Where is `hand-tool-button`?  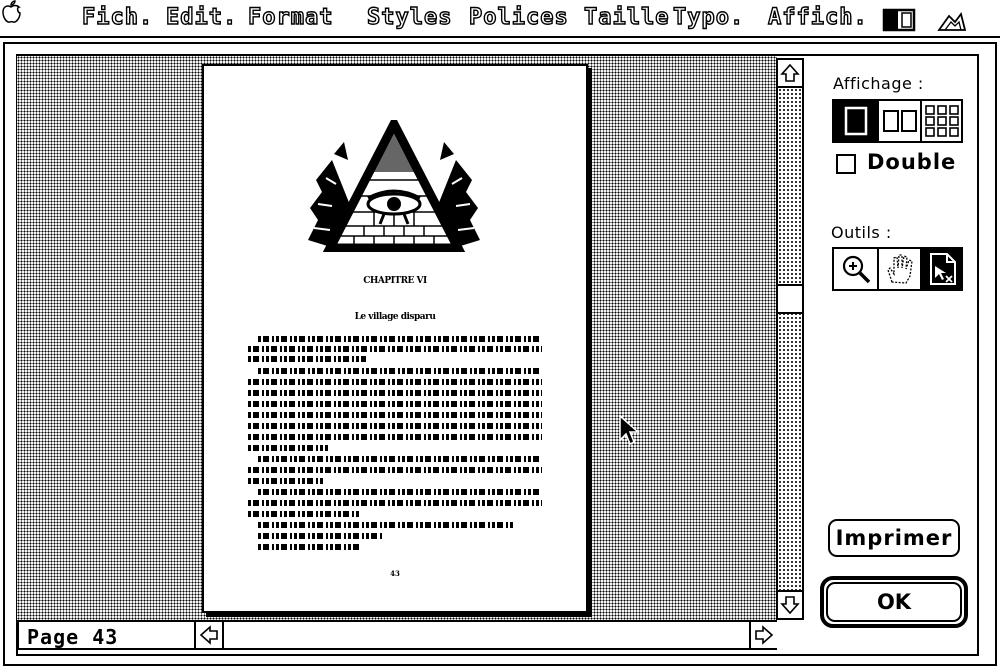
hand-tool-button is located at coordinates (898, 269).